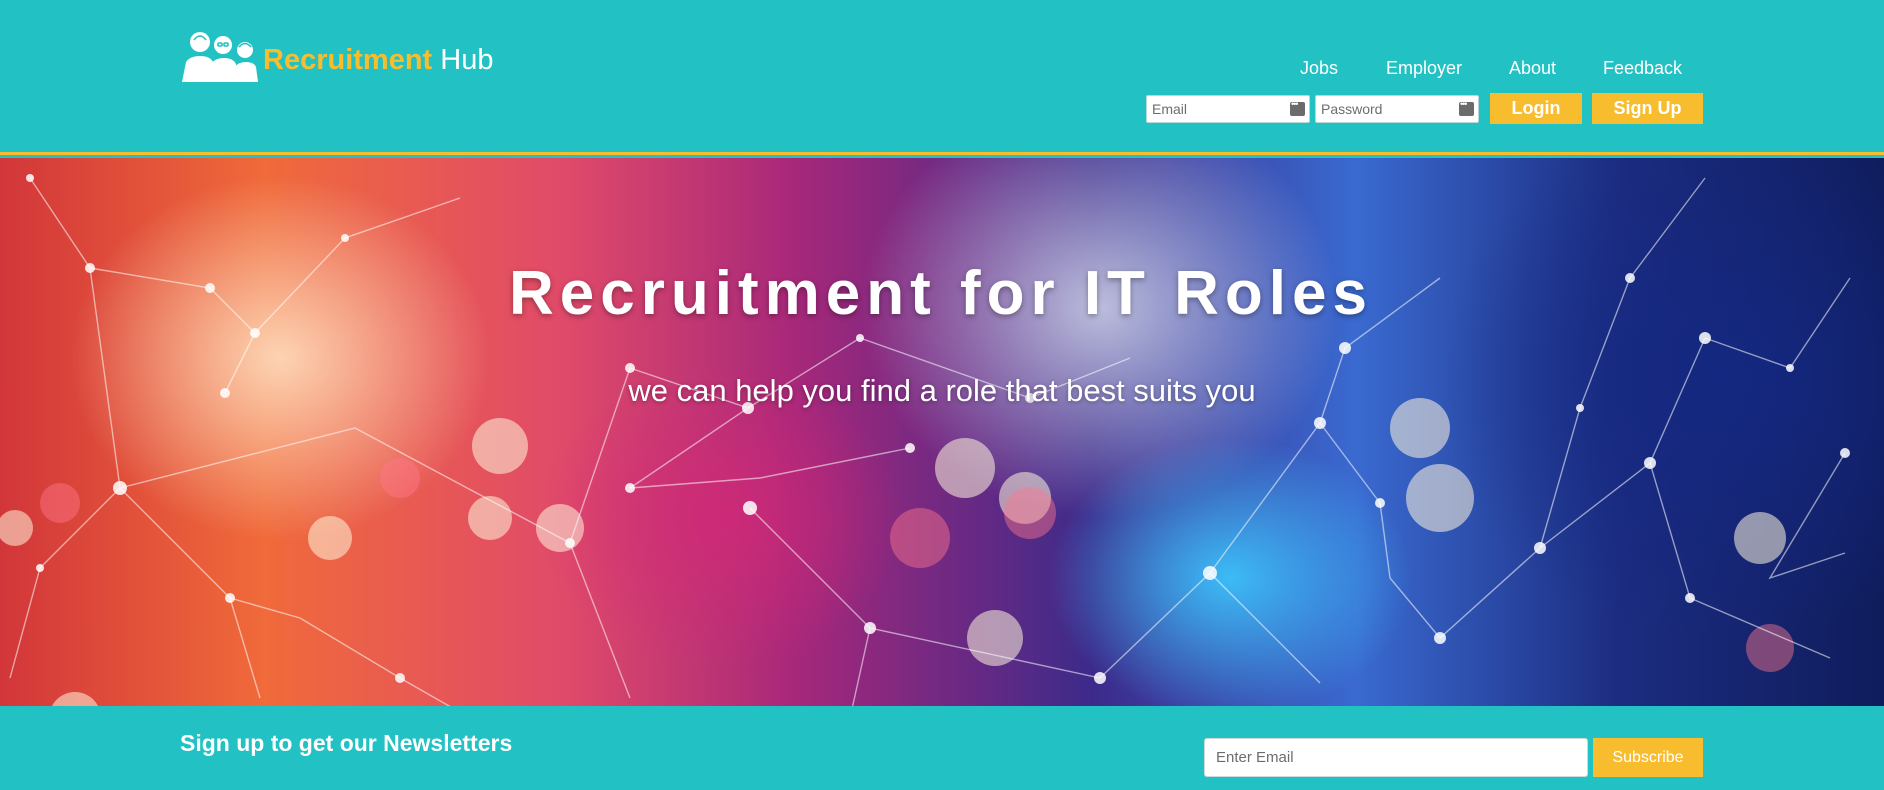 The height and width of the screenshot is (790, 1884). Describe the element at coordinates (1647, 108) in the screenshot. I see `signup-button: Sign Up` at that location.